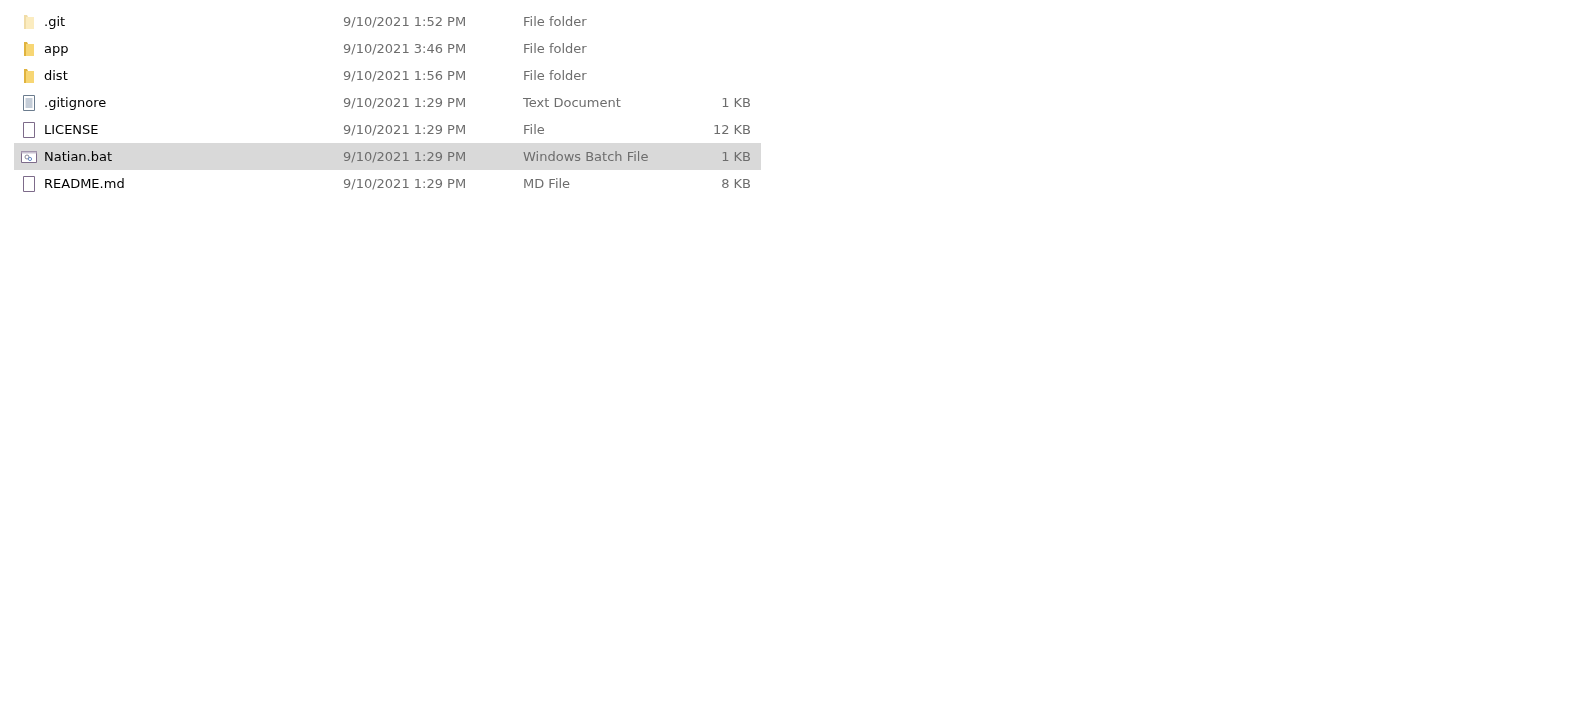 The image size is (1591, 708). Describe the element at coordinates (586, 156) in the screenshot. I see `file-type: Windows Batch File` at that location.